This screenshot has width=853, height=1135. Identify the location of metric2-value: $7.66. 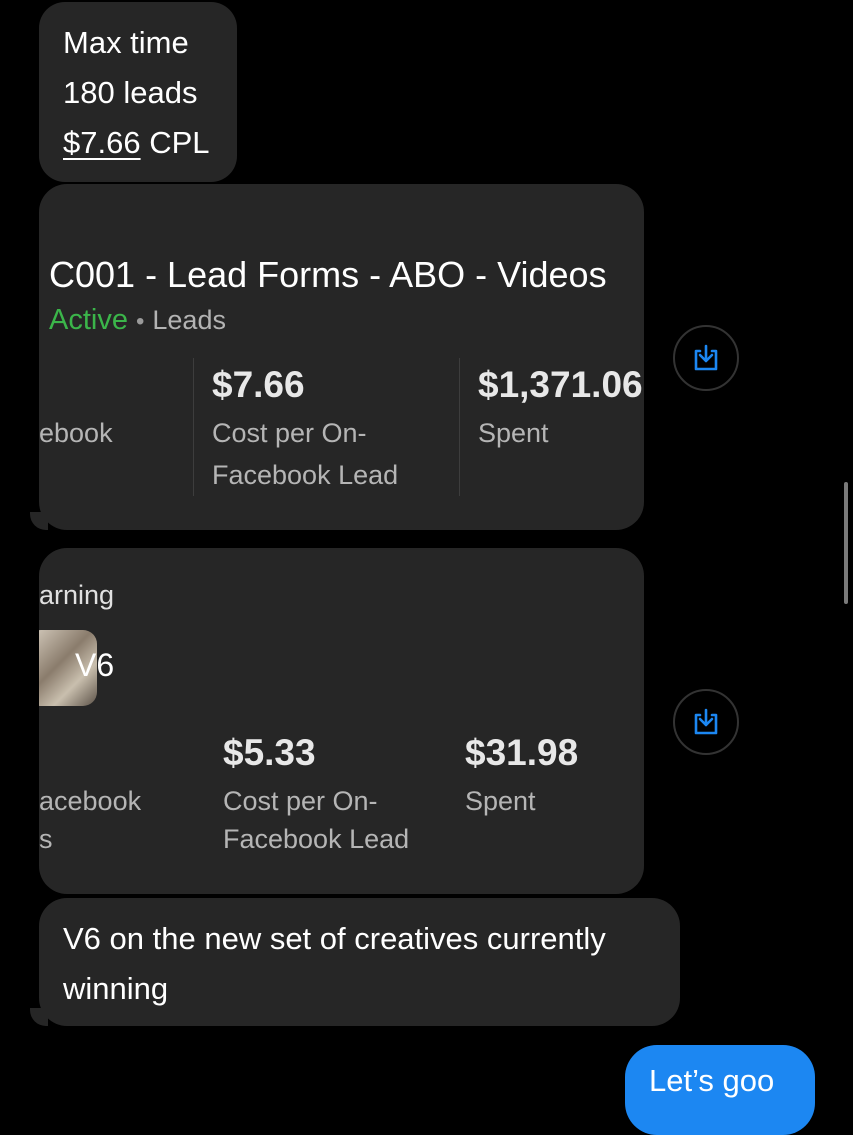
(258, 384).